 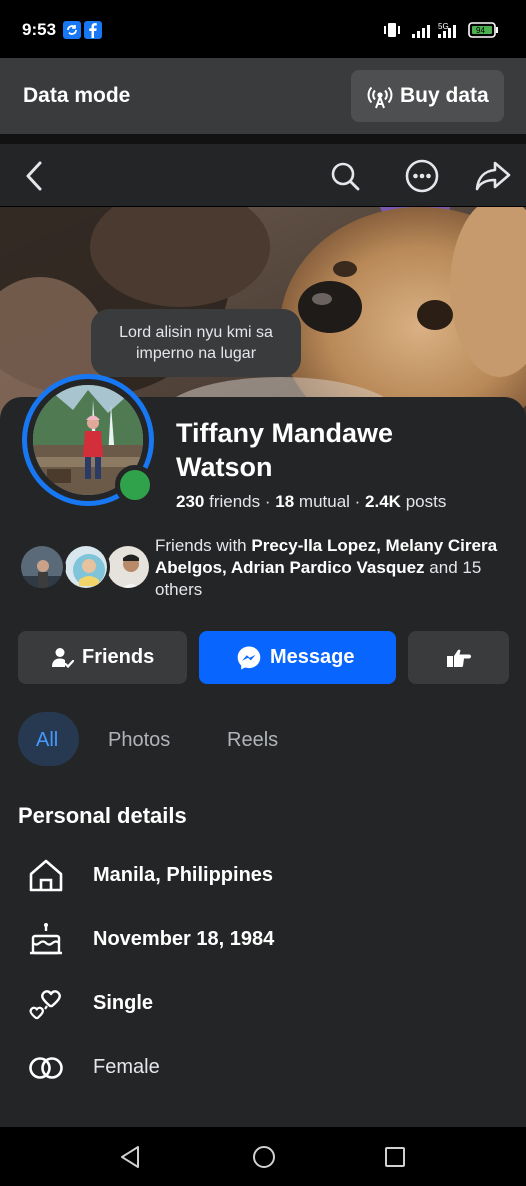 I want to click on system-home-icon, so click(x=264, y=1159).